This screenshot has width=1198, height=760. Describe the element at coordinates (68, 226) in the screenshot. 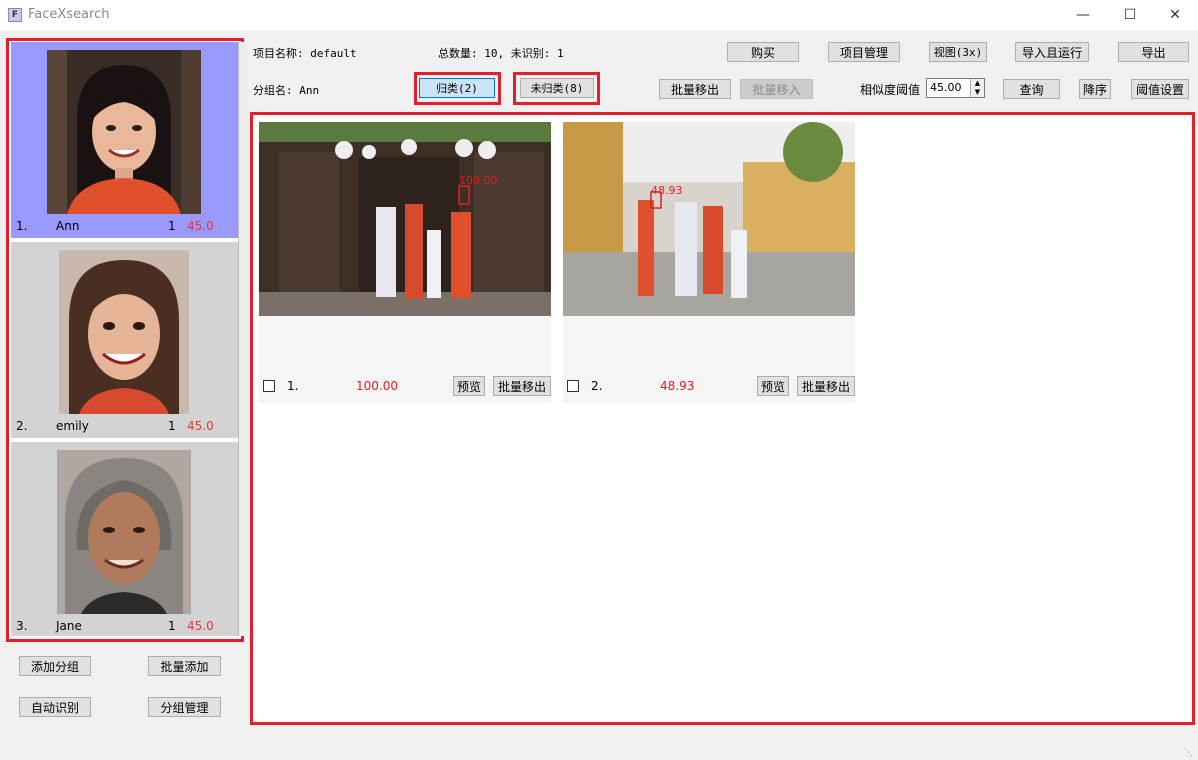

I see `group-name: Ann` at that location.